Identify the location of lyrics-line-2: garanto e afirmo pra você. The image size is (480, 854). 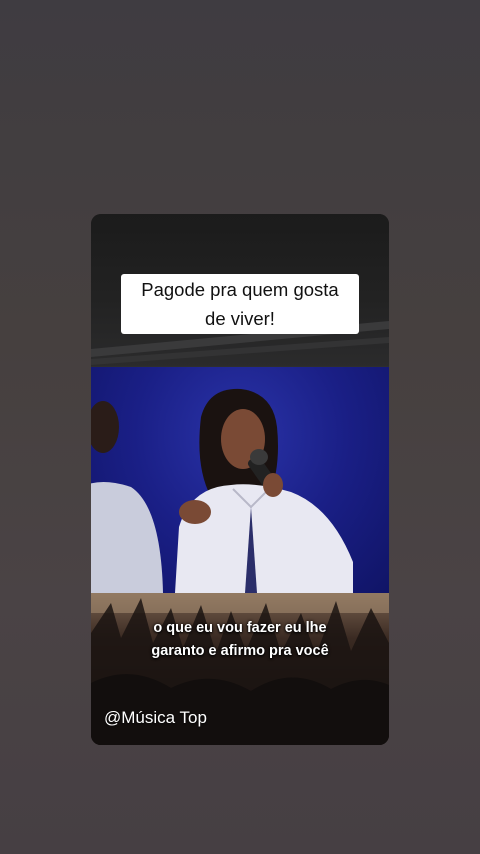
(240, 651).